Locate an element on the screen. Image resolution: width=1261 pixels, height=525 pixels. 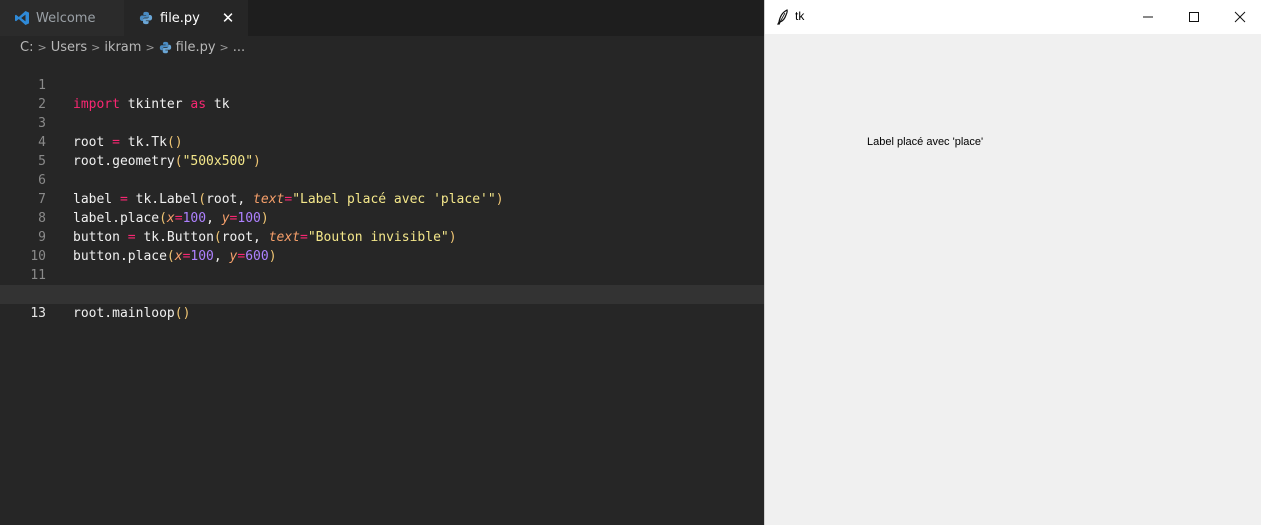
code-line: 3 root = tk.Tk() is located at coordinates (382, 122).